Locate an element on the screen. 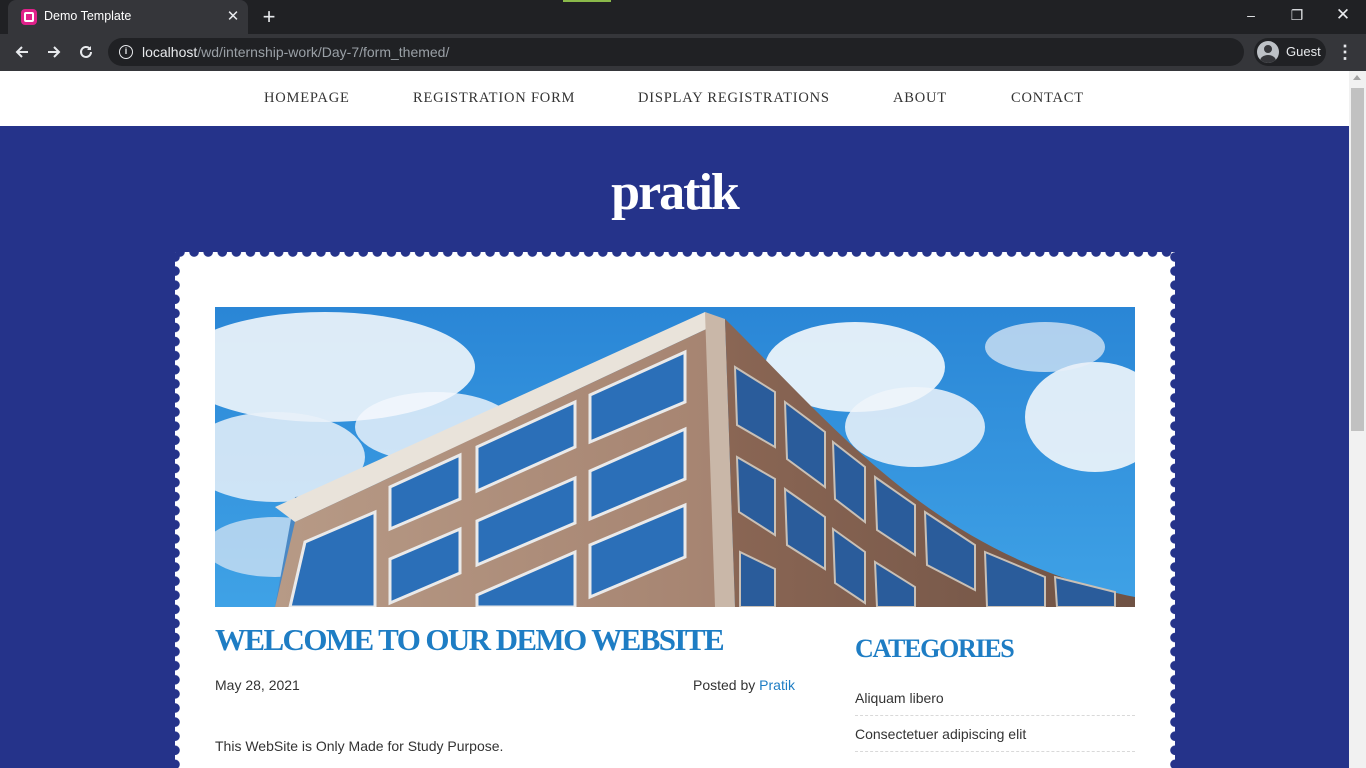 Image resolution: width=1366 pixels, height=768 pixels. browser-tab: Demo Template ✕ is located at coordinates (128, 17).